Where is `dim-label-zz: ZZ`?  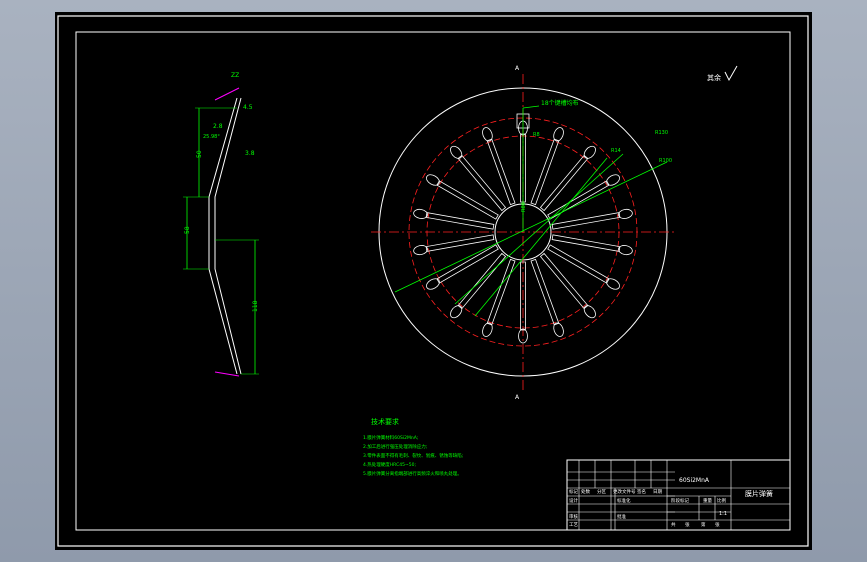 dim-label-zz: ZZ is located at coordinates (235, 75).